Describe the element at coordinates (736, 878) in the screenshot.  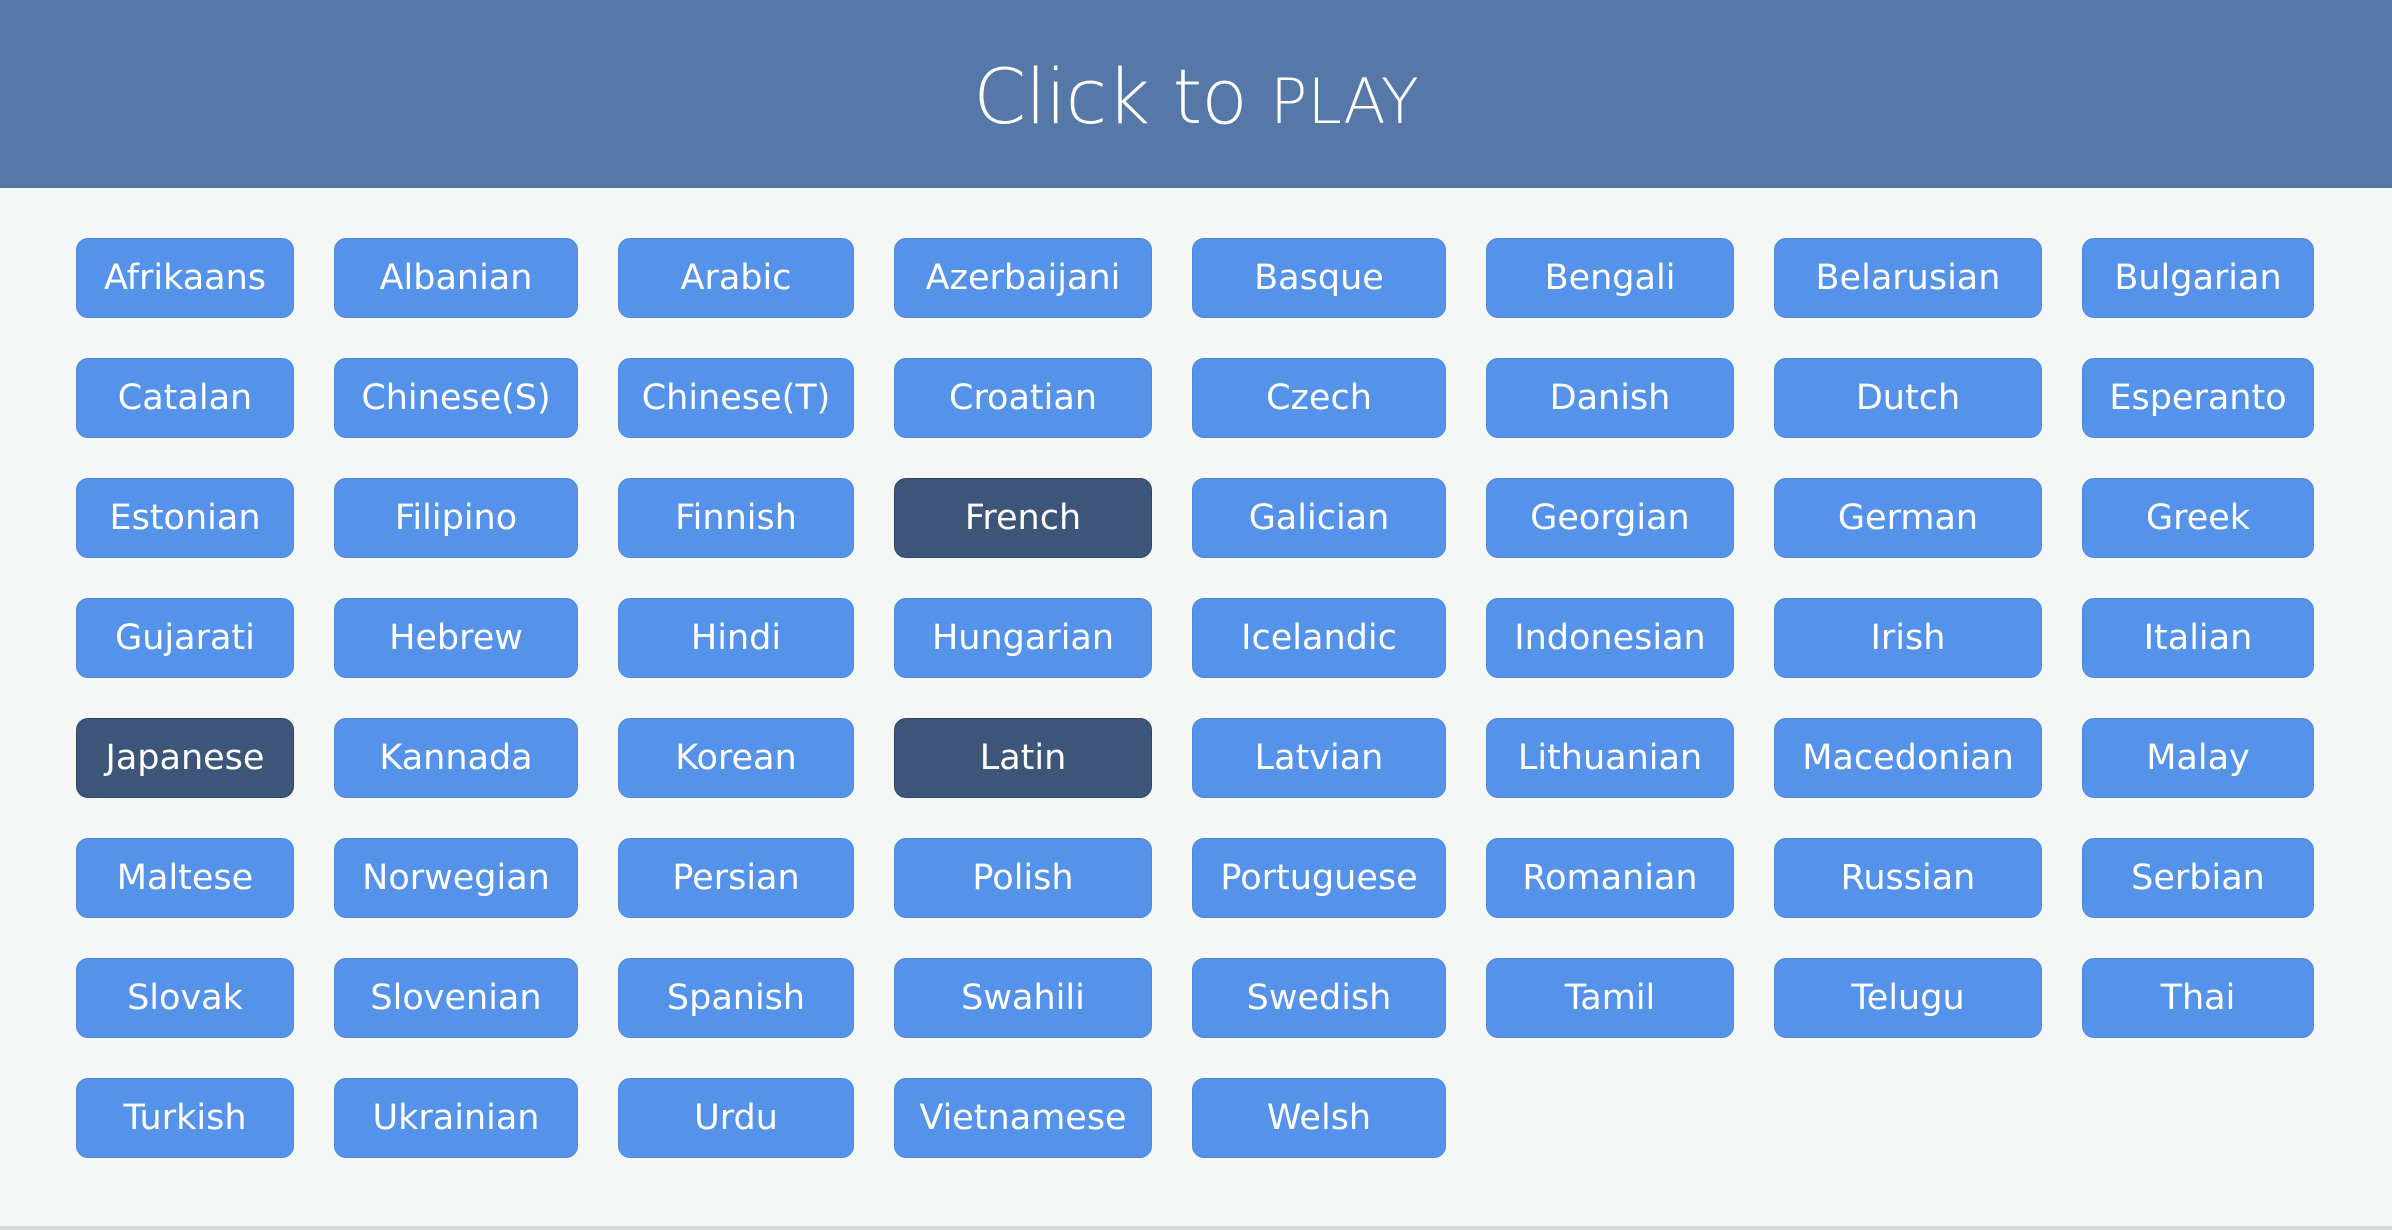
I see `language-button-persian: Persian` at that location.